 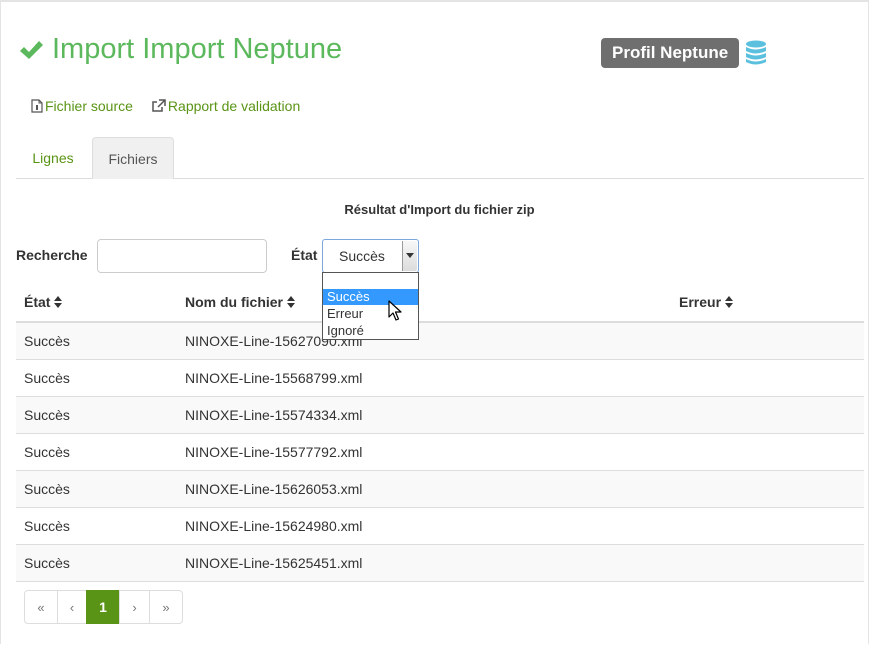 What do you see at coordinates (440, 526) in the screenshot?
I see `table-row: Succès NINOXE-Line-15624980.xml` at bounding box center [440, 526].